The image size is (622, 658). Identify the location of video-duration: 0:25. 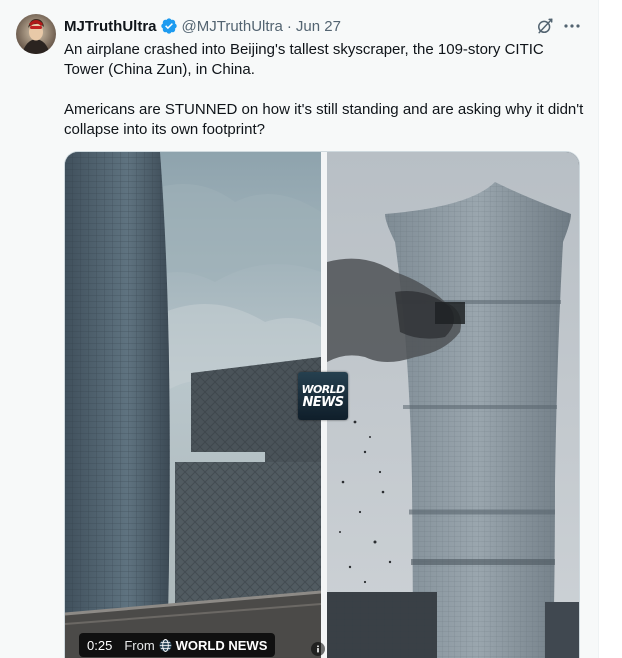
(100, 645).